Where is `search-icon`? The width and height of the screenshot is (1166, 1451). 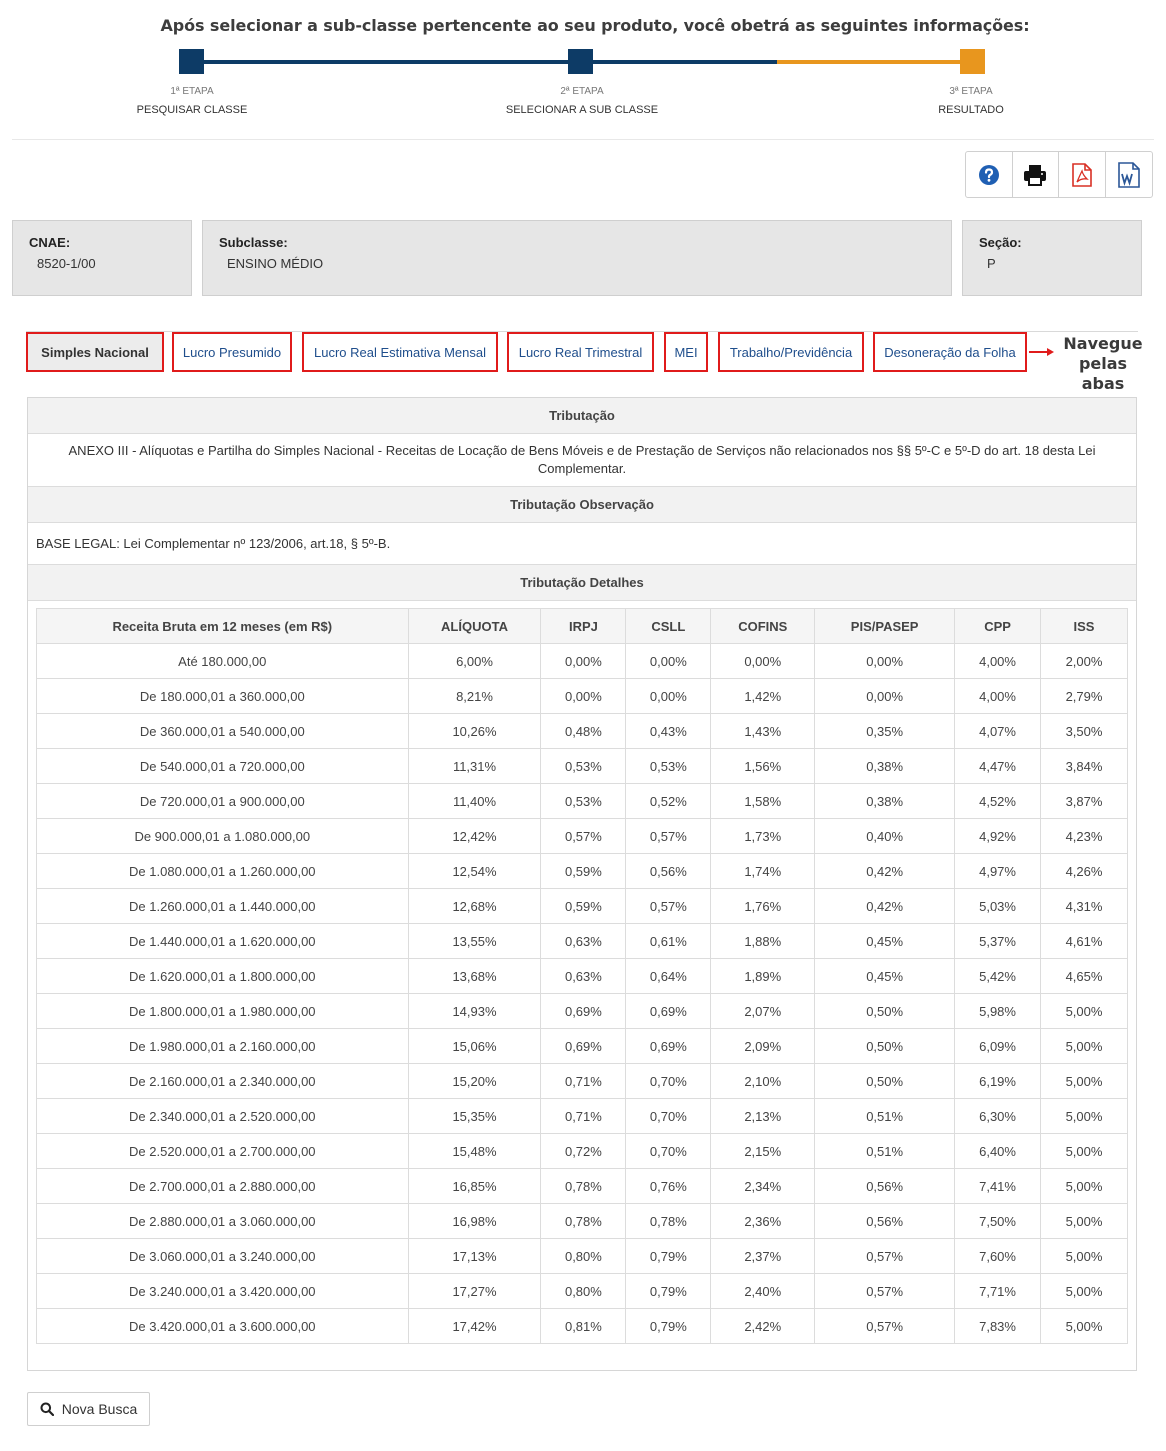 search-icon is located at coordinates (47, 1409).